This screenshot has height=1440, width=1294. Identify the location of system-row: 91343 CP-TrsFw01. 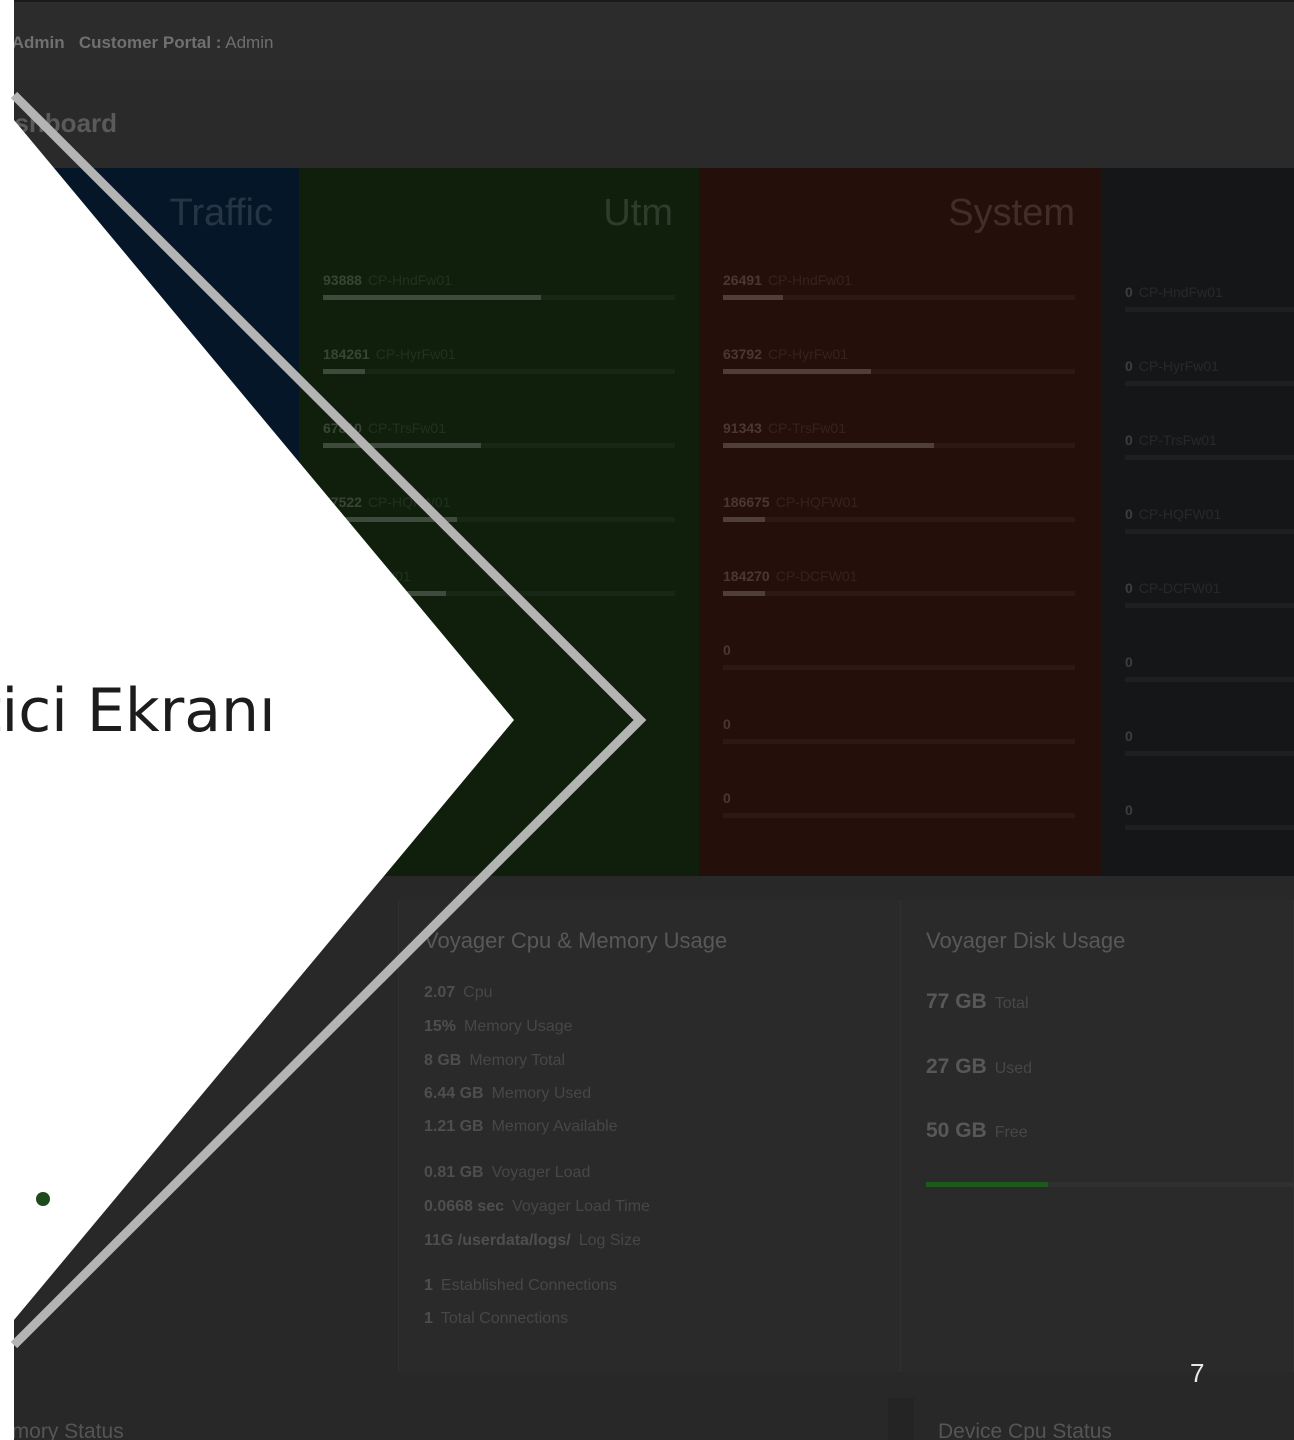
(899, 457).